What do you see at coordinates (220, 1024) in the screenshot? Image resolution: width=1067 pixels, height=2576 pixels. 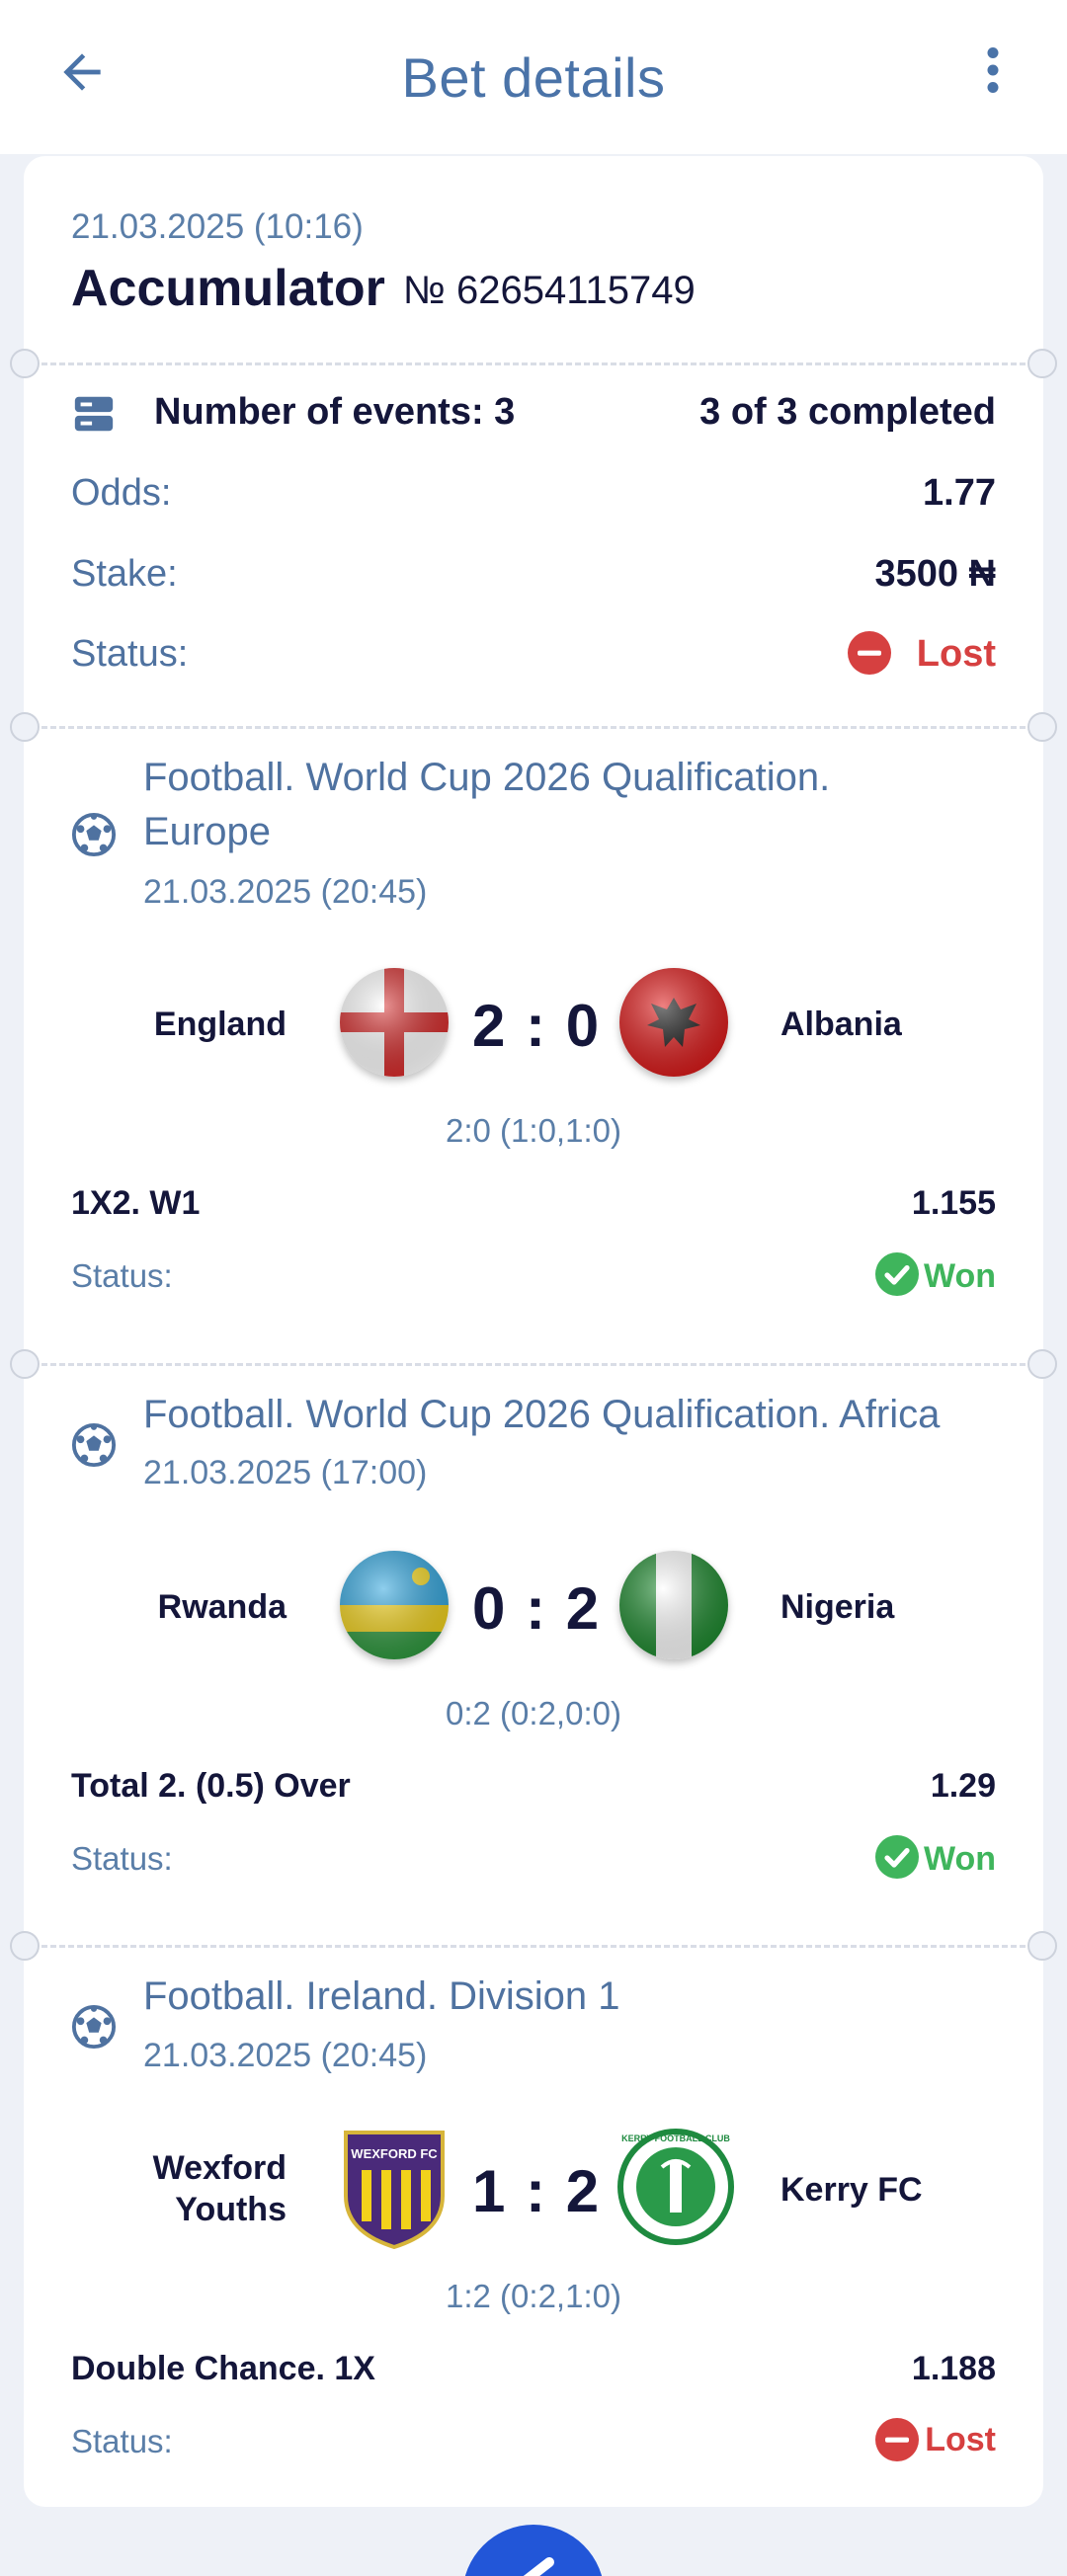 I see `home-team: England` at bounding box center [220, 1024].